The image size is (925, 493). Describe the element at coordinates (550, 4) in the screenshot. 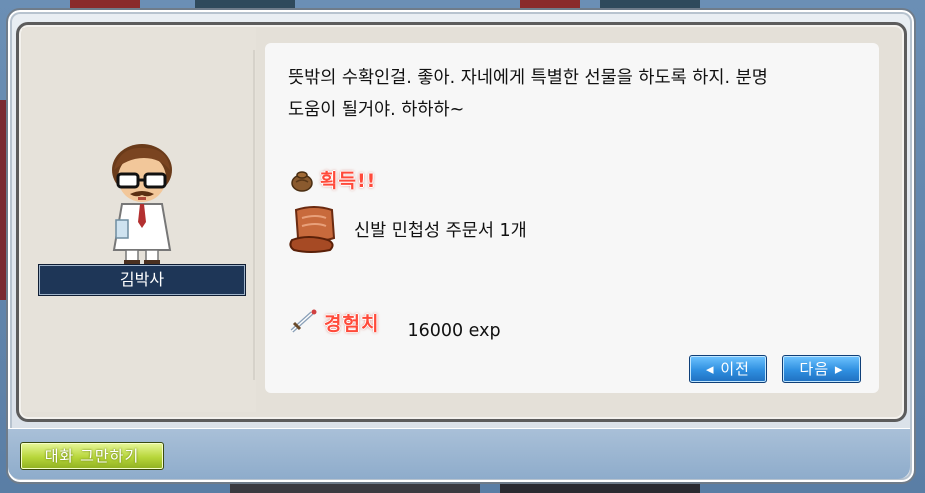

I see `background-pillar-right` at that location.